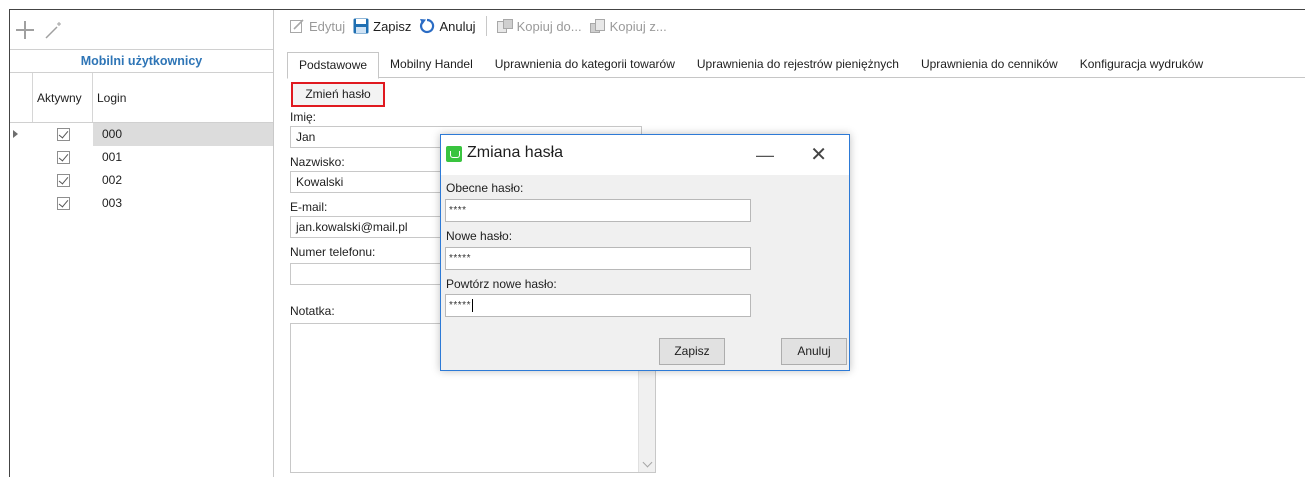  What do you see at coordinates (515, 152) in the screenshot?
I see `dialog-title: Zmiana hasła` at bounding box center [515, 152].